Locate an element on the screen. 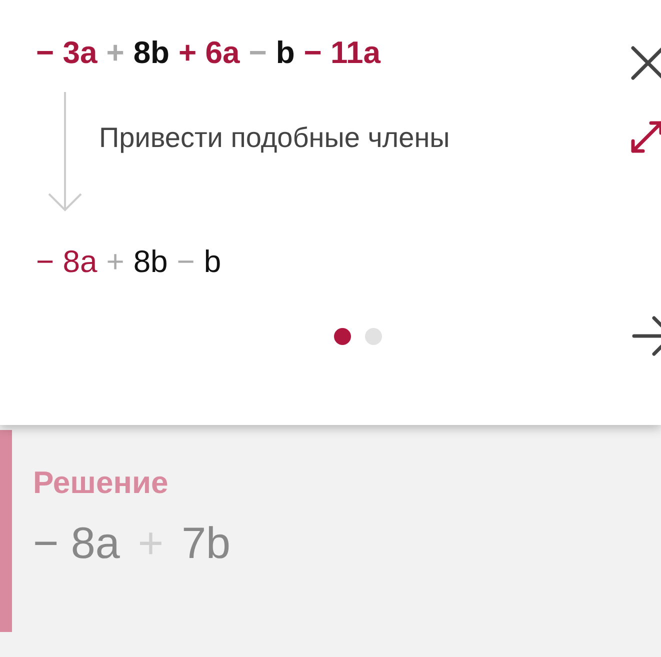 This screenshot has height=657, width=661. expression: − 3a + 8b + 6a − b − 11a is located at coordinates (208, 53).